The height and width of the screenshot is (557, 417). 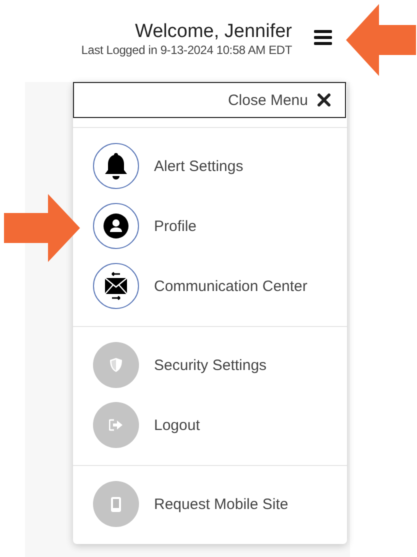 What do you see at coordinates (116, 425) in the screenshot?
I see `exit-icon` at bounding box center [116, 425].